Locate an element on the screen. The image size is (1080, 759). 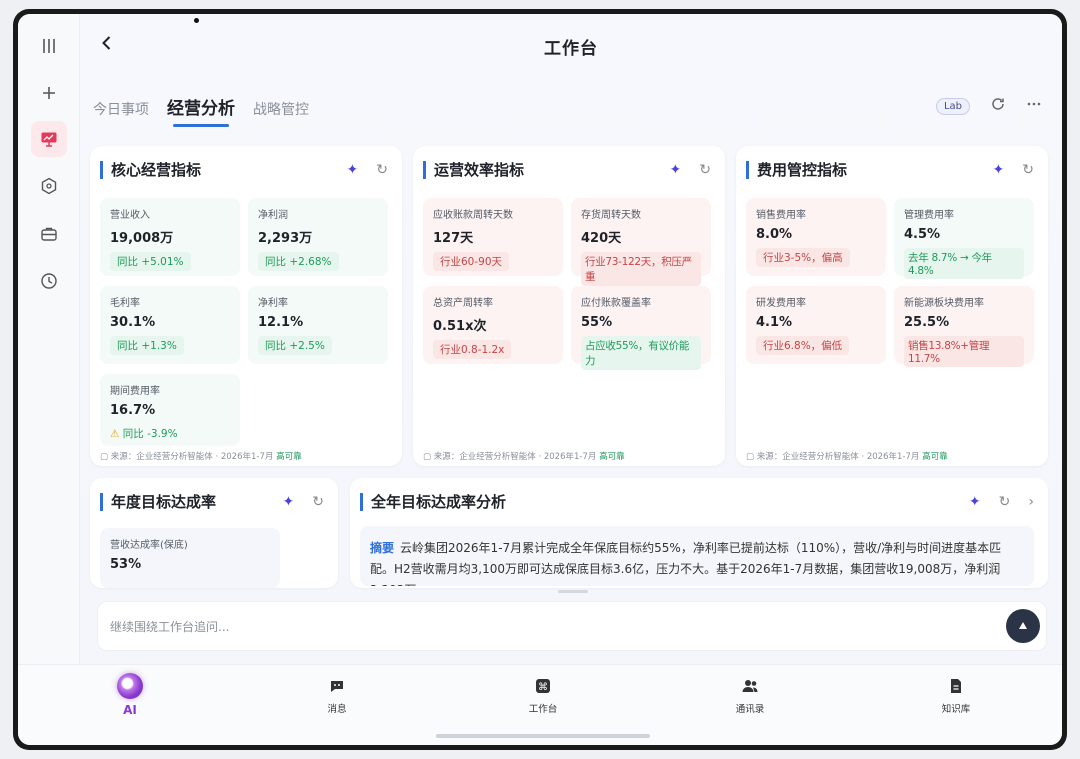
command-icon: ⌘ is located at coordinates (543, 686).